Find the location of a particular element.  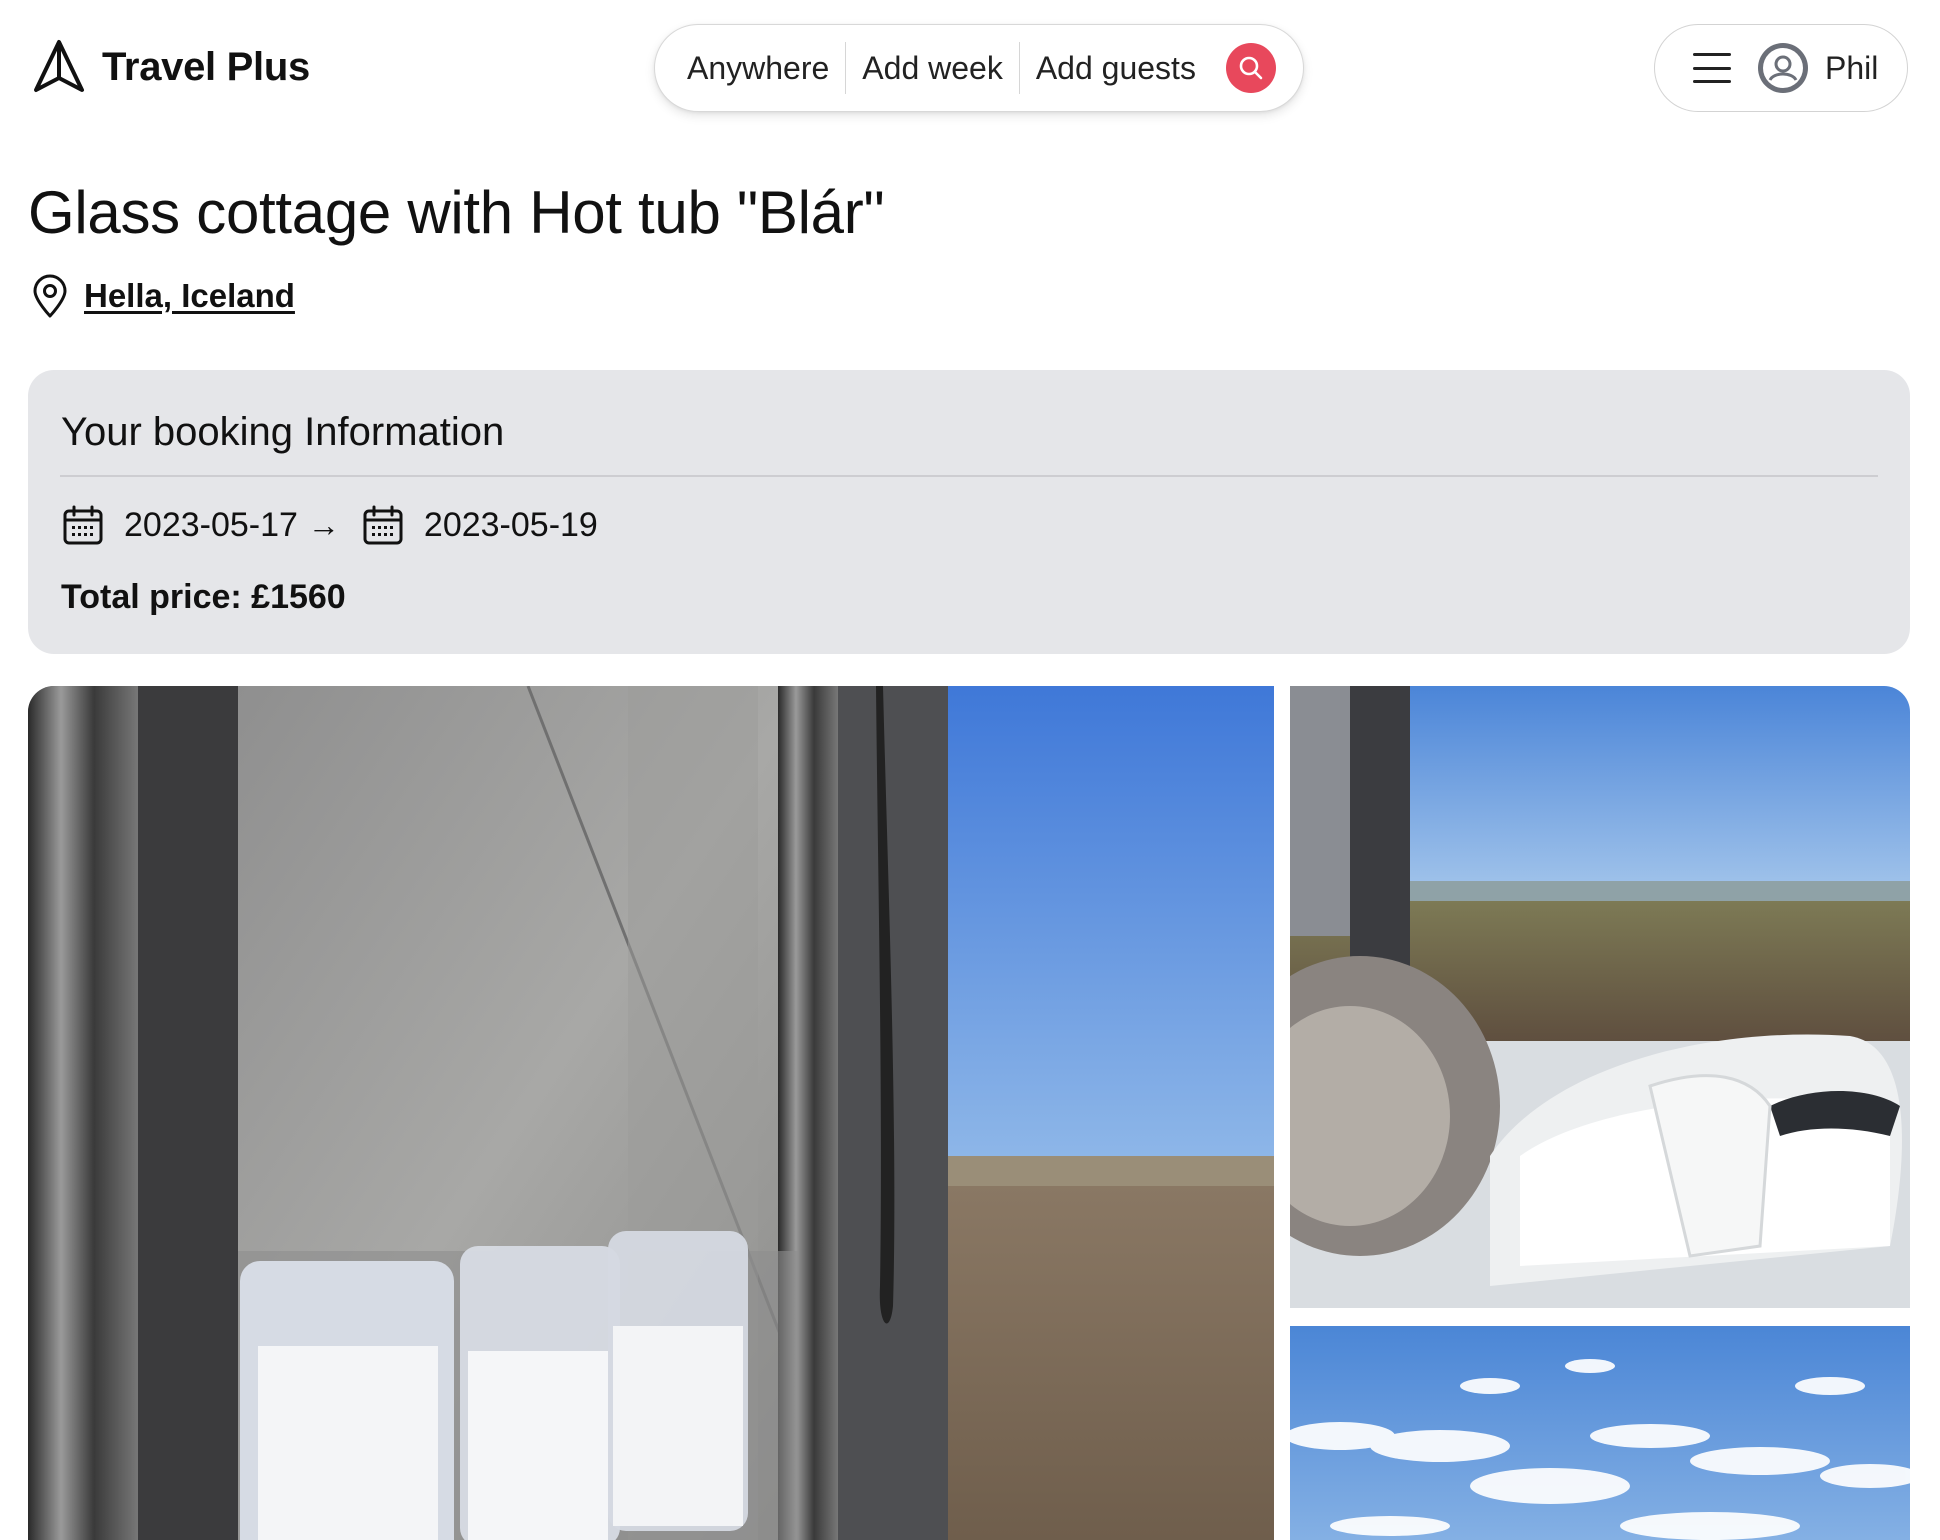

listing-location: Hella, Iceland is located at coordinates (162, 296).